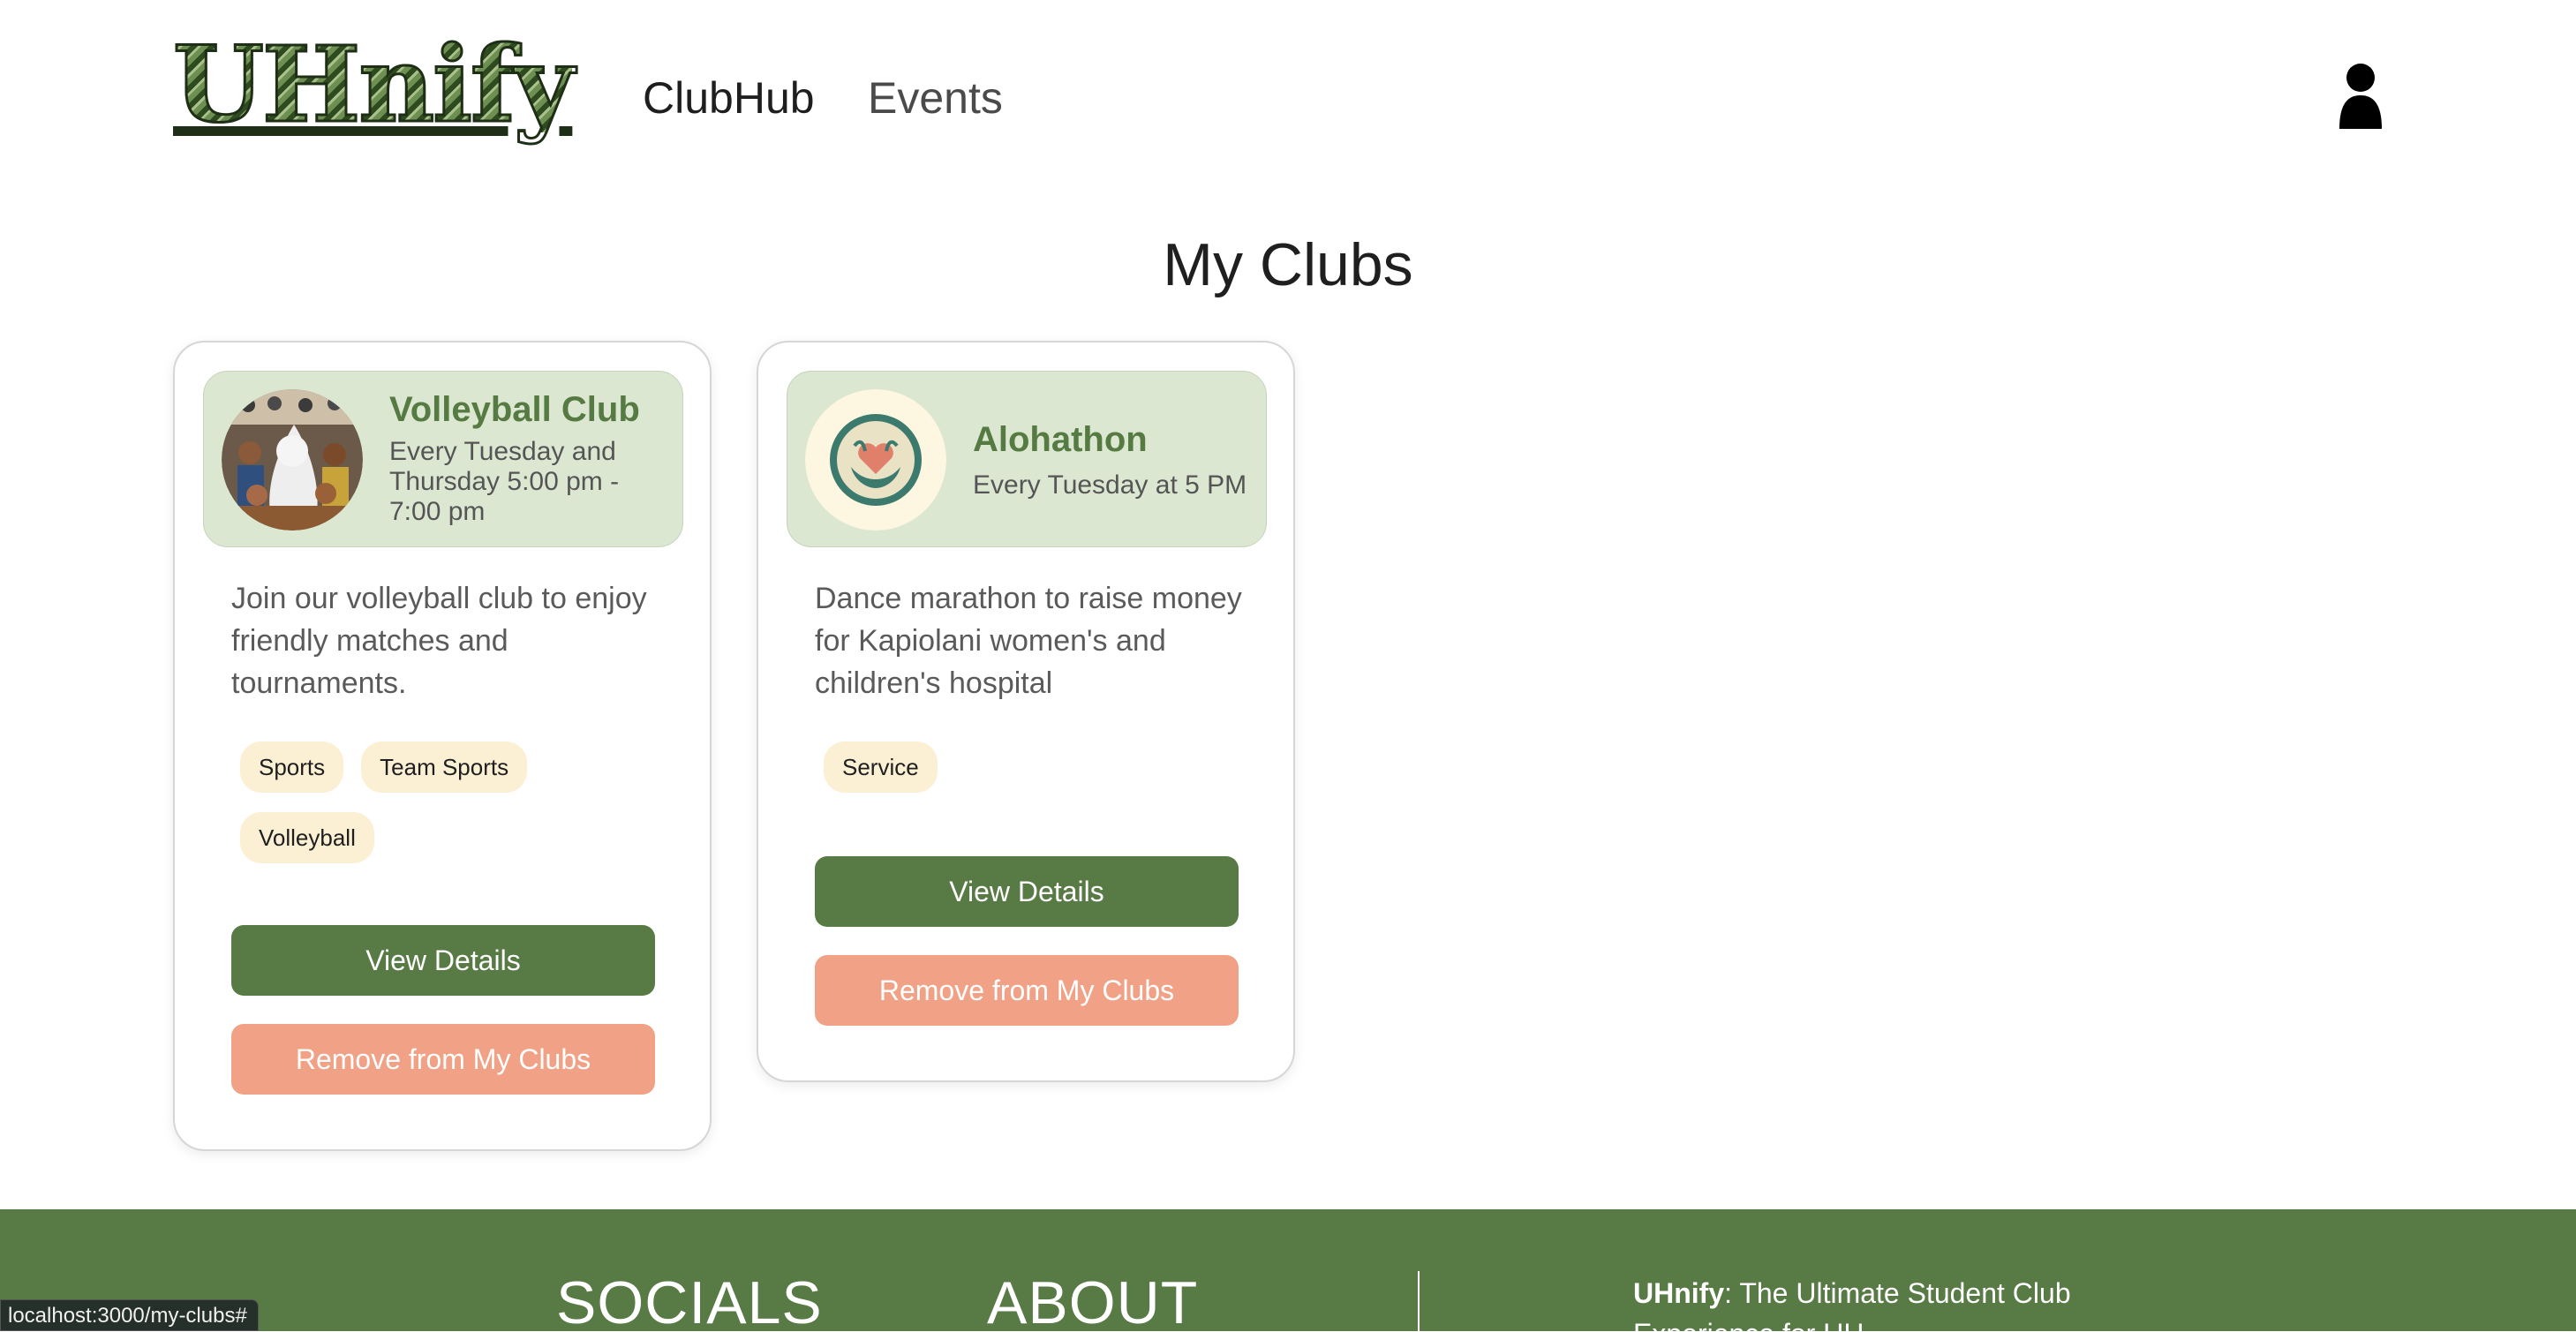  What do you see at coordinates (1419, 1301) in the screenshot?
I see `footer-divider` at bounding box center [1419, 1301].